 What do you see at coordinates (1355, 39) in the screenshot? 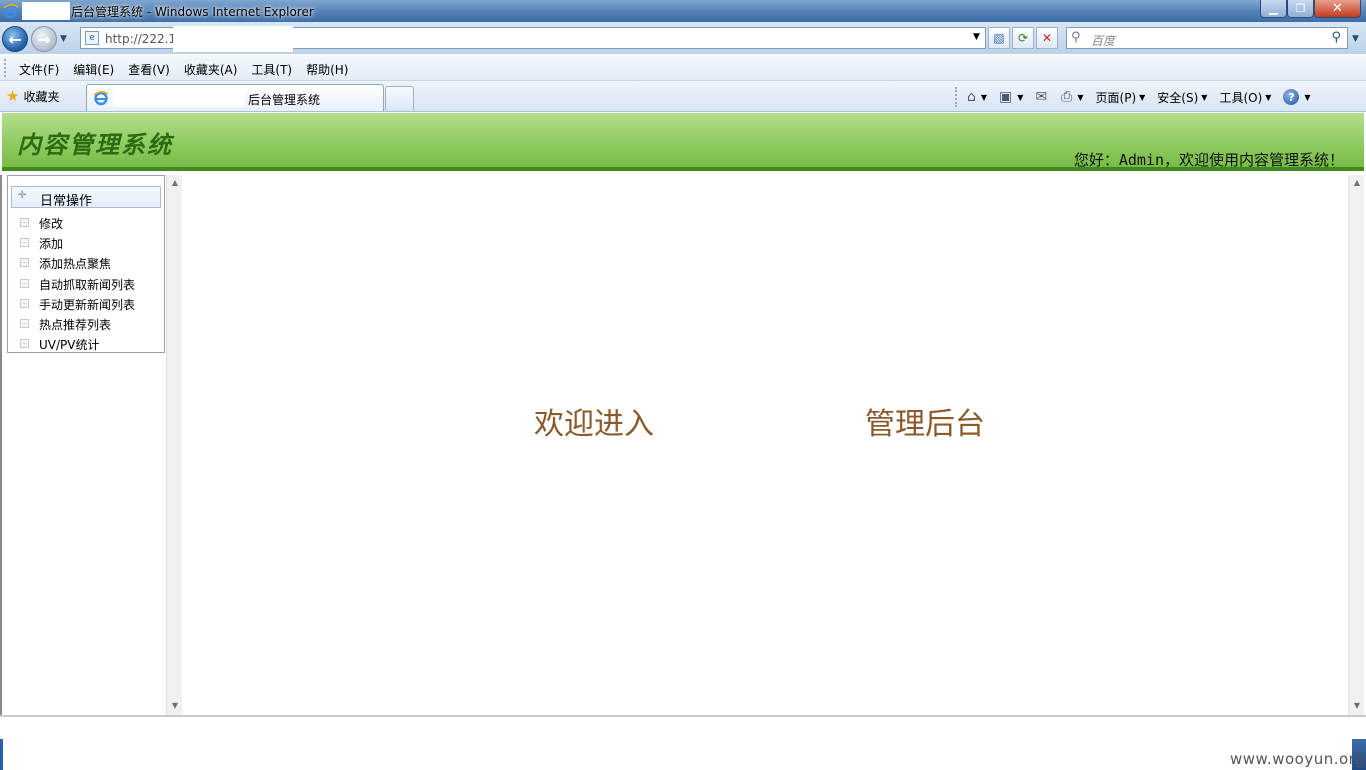
I see `search-dropdown-icon: ▼` at bounding box center [1355, 39].